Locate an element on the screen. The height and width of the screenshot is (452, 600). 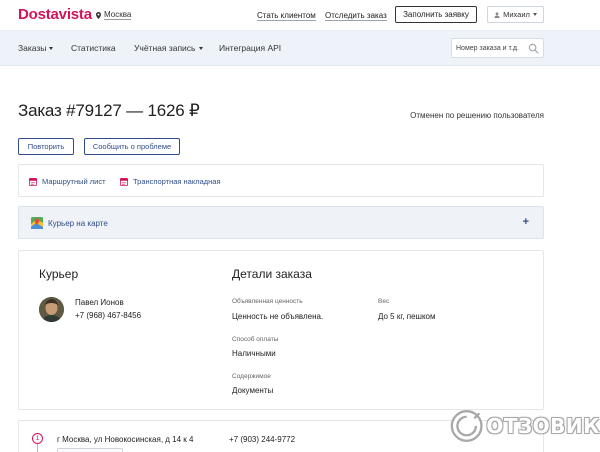
report-problem-button: Сообщить о проблеме is located at coordinates (132, 146).